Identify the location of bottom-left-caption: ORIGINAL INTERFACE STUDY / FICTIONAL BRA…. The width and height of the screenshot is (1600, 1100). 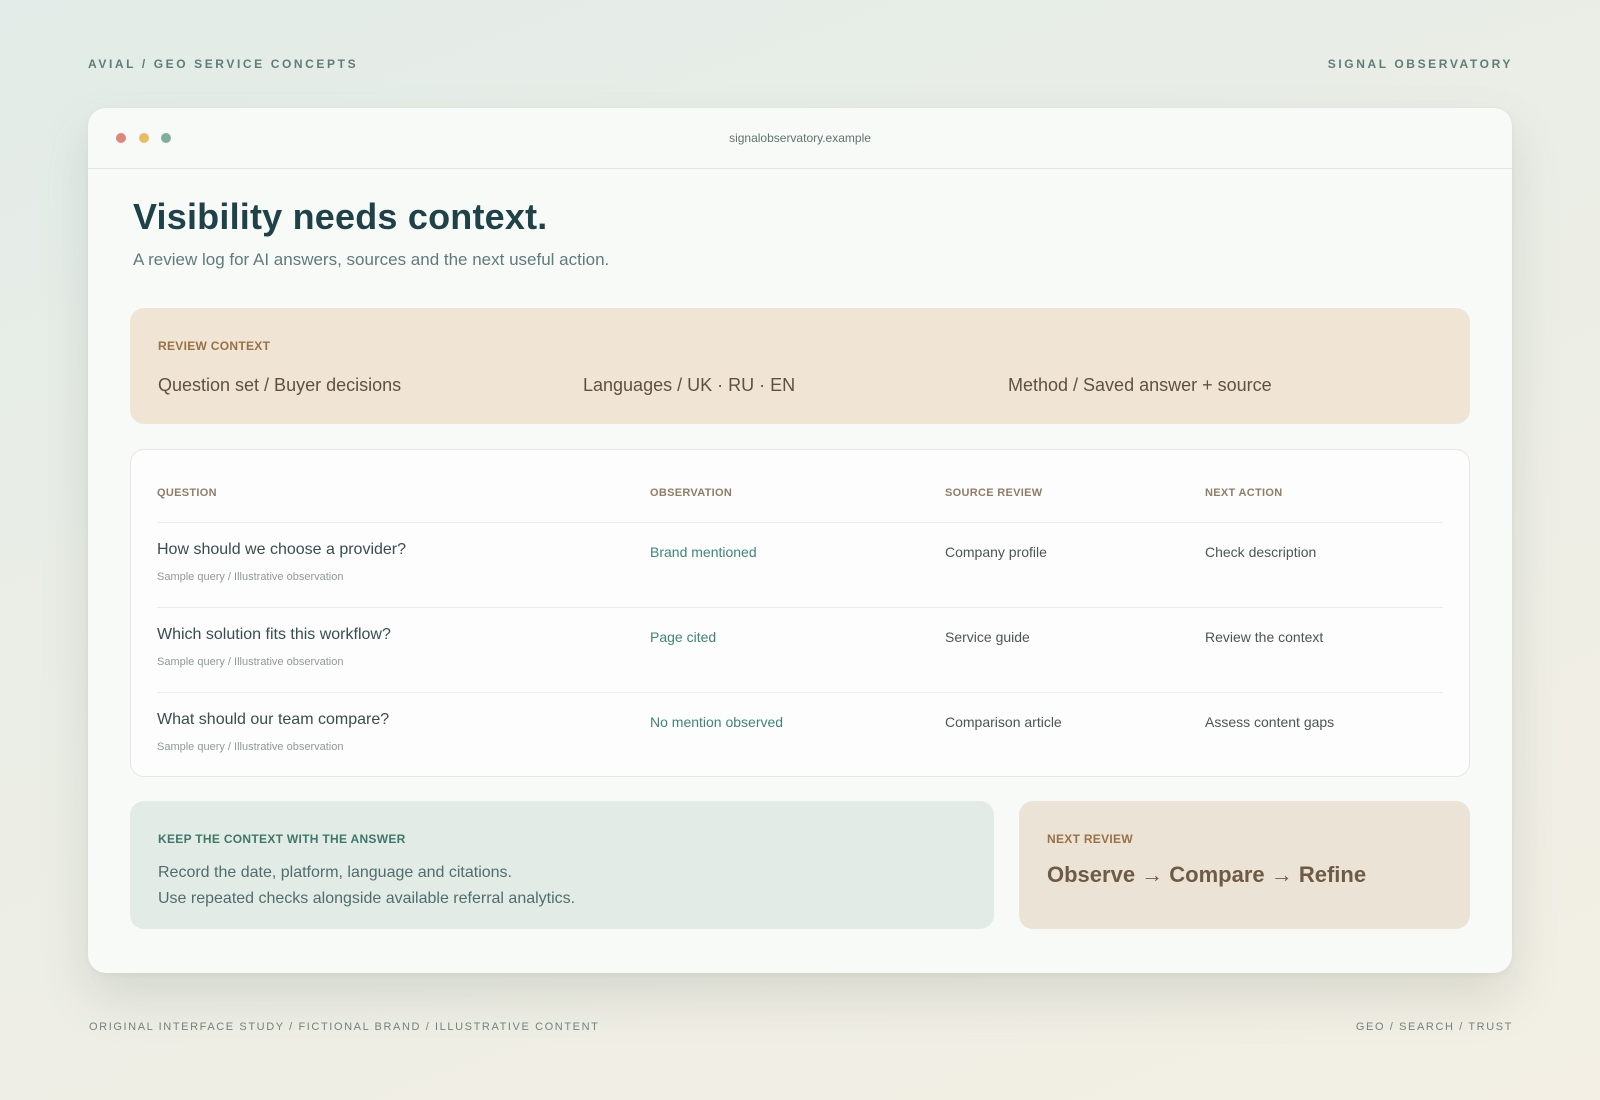
(344, 1027).